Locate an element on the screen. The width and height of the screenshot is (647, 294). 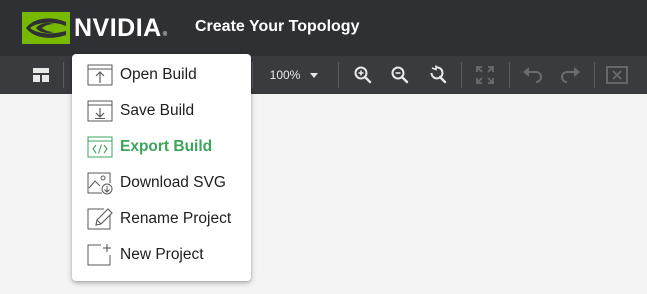
page-title: Create Your Topology is located at coordinates (277, 26).